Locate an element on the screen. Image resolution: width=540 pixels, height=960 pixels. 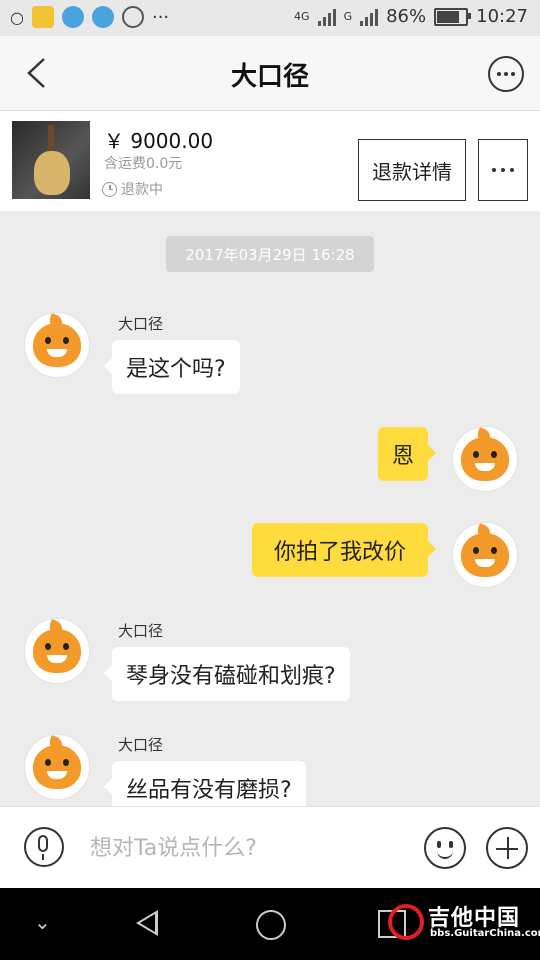
product-thumbnail is located at coordinates (51, 160).